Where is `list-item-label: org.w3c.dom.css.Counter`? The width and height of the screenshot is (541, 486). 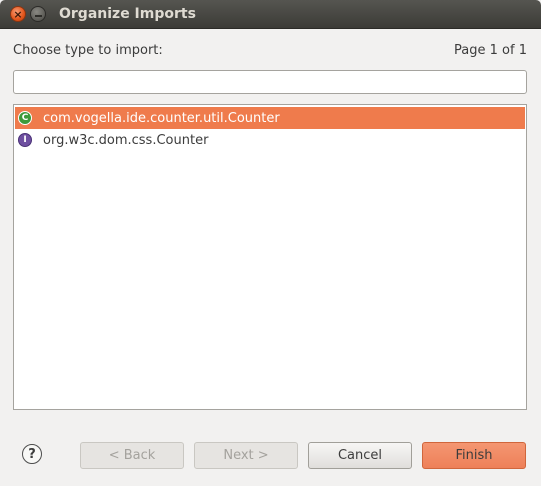
list-item-label: org.w3c.dom.css.Counter is located at coordinates (126, 140).